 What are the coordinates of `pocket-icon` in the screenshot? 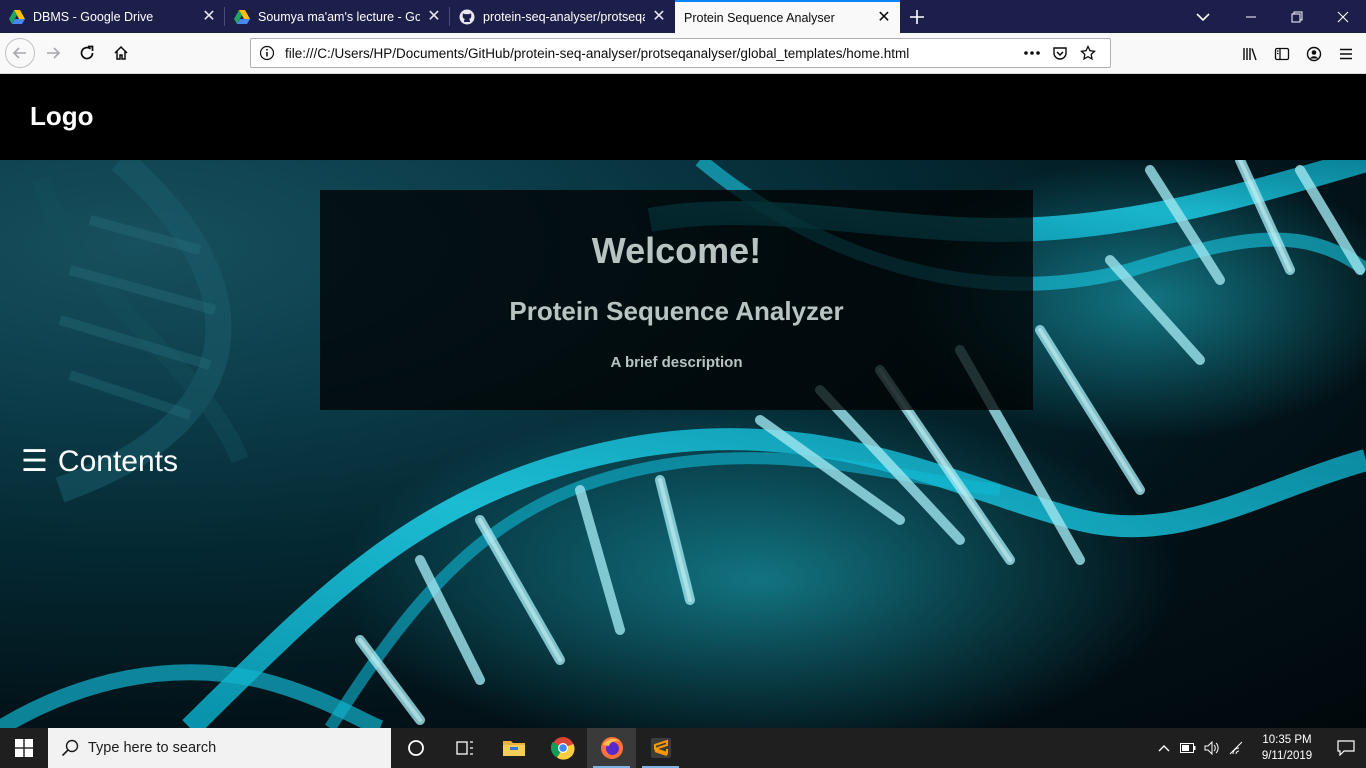 It's located at (1060, 53).